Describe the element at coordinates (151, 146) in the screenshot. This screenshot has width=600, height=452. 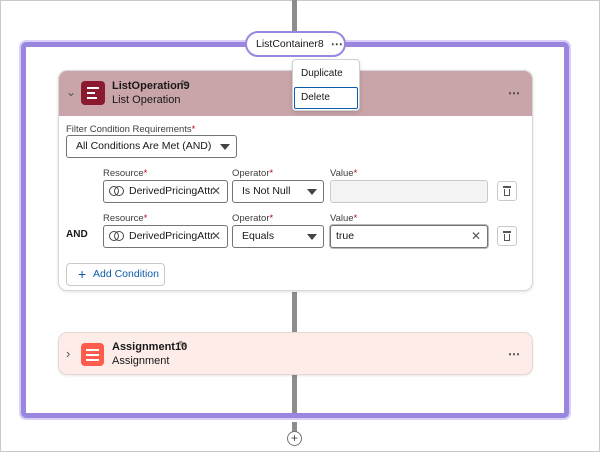
I see `filter-requirements-select: All Conditions Are Met (AND)` at that location.